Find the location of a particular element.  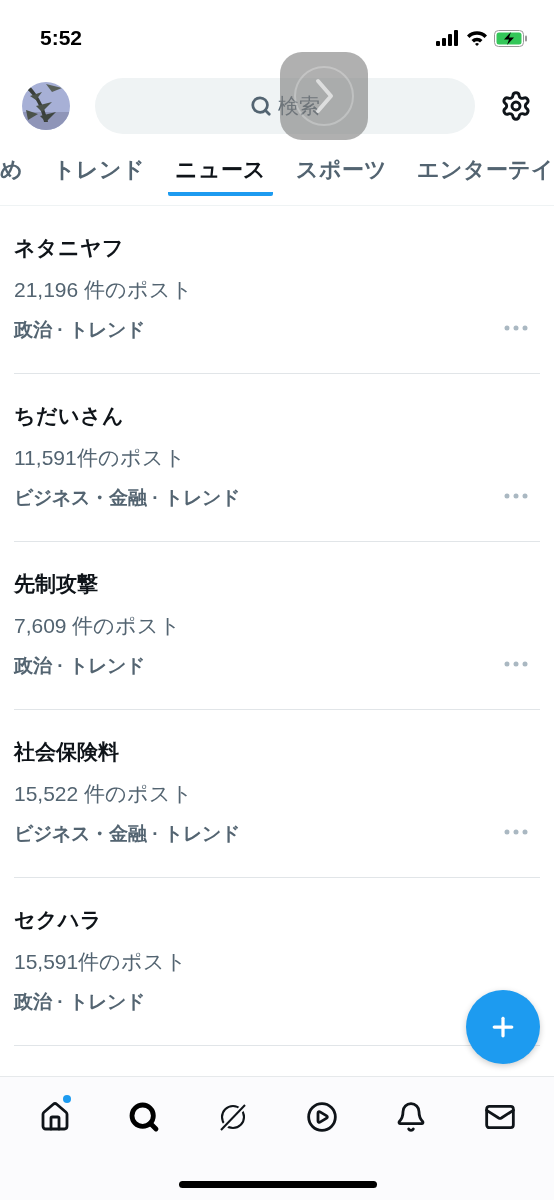

post-count: 11,591件のポスト is located at coordinates (100, 458).